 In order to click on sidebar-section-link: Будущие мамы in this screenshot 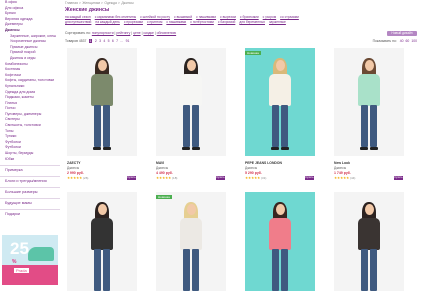, I will do `click(30, 202)`.